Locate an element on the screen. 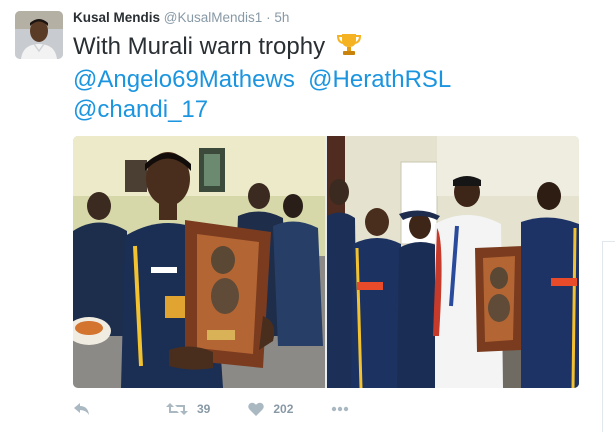  mention-link-chandi-17: @chandi_17 is located at coordinates (140, 109).